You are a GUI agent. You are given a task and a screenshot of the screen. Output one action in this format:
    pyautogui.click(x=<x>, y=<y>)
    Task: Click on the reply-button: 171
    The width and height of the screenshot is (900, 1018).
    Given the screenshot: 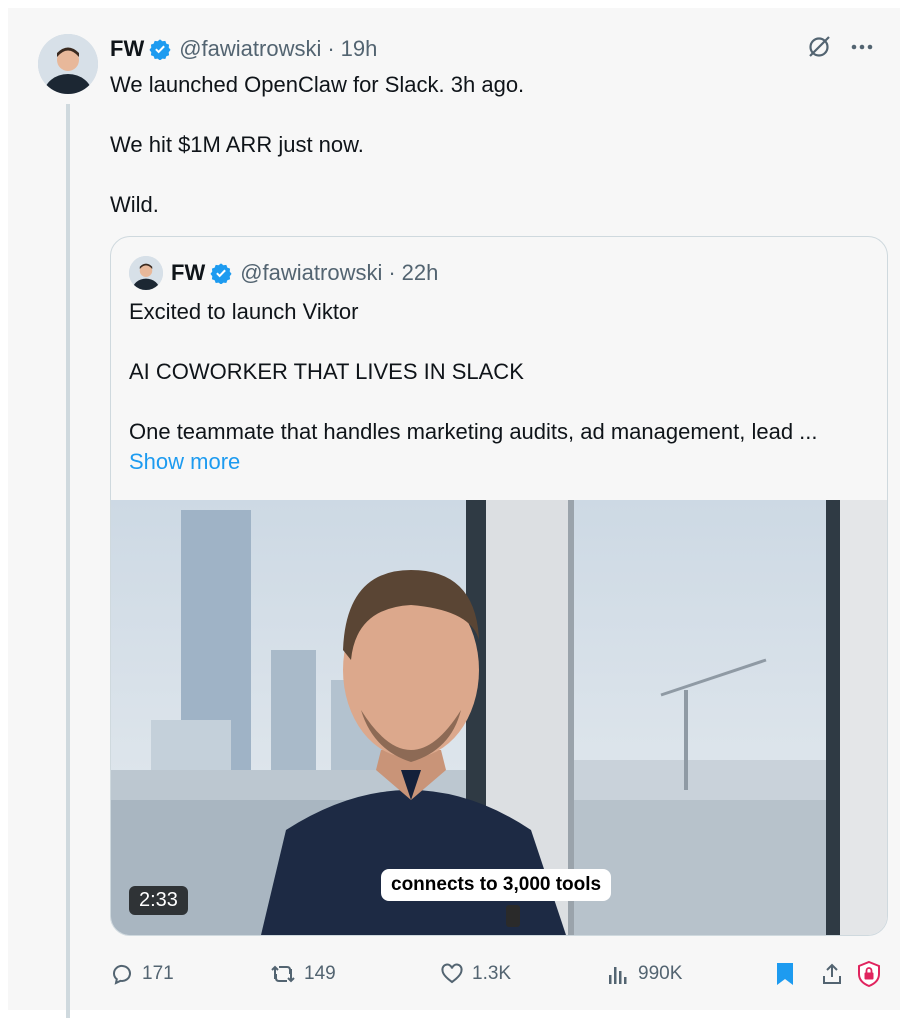 What is the action you would take?
    pyautogui.click(x=142, y=974)
    